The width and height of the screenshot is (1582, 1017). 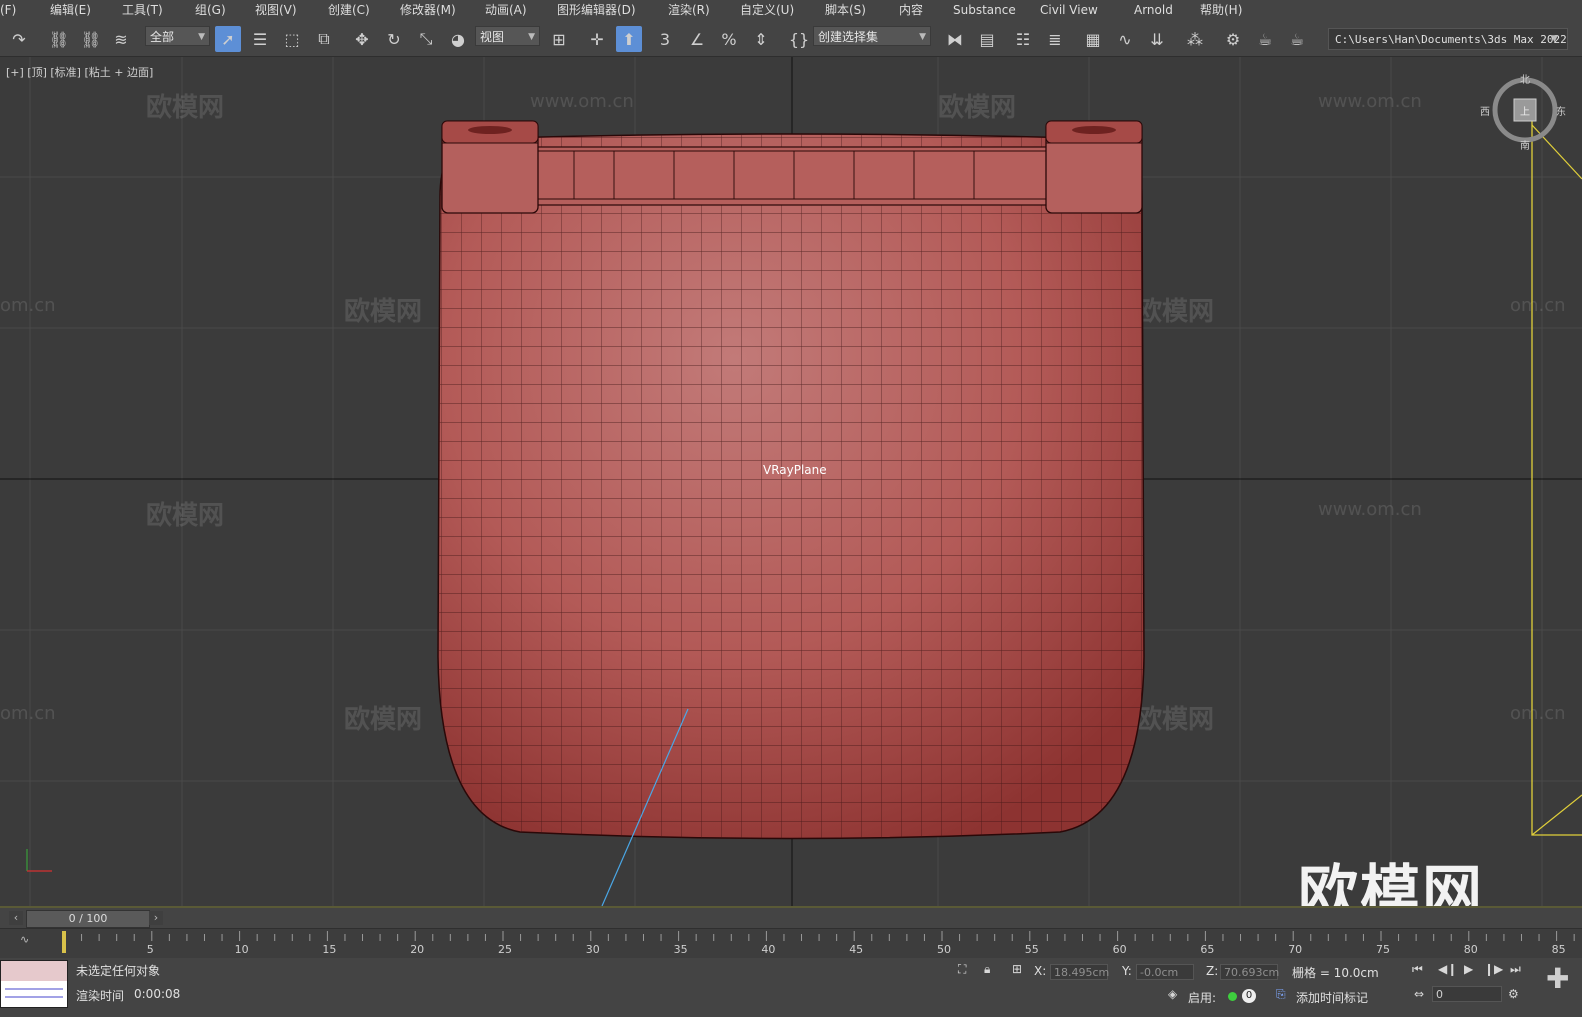 I want to click on menu-rendering: 渲染(R), so click(x=689, y=10).